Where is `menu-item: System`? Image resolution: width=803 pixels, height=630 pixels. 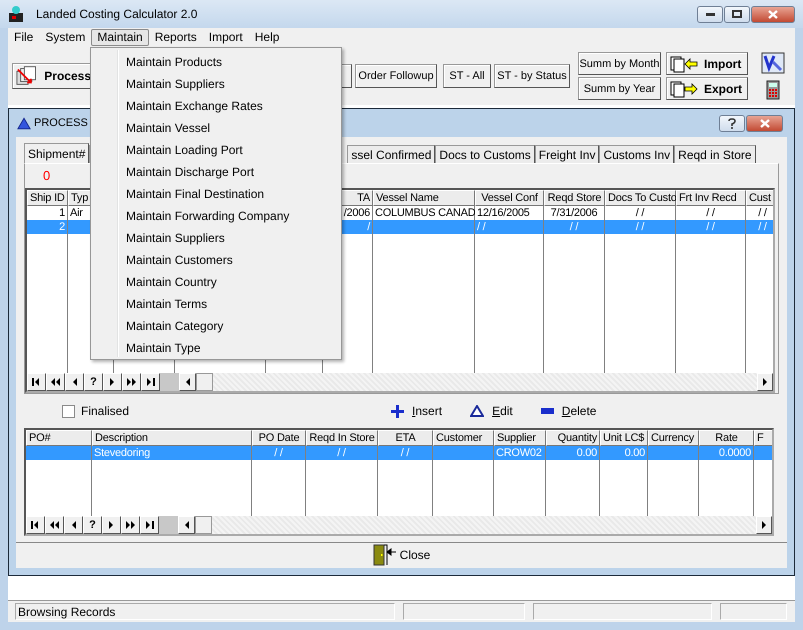
menu-item: System is located at coordinates (65, 37).